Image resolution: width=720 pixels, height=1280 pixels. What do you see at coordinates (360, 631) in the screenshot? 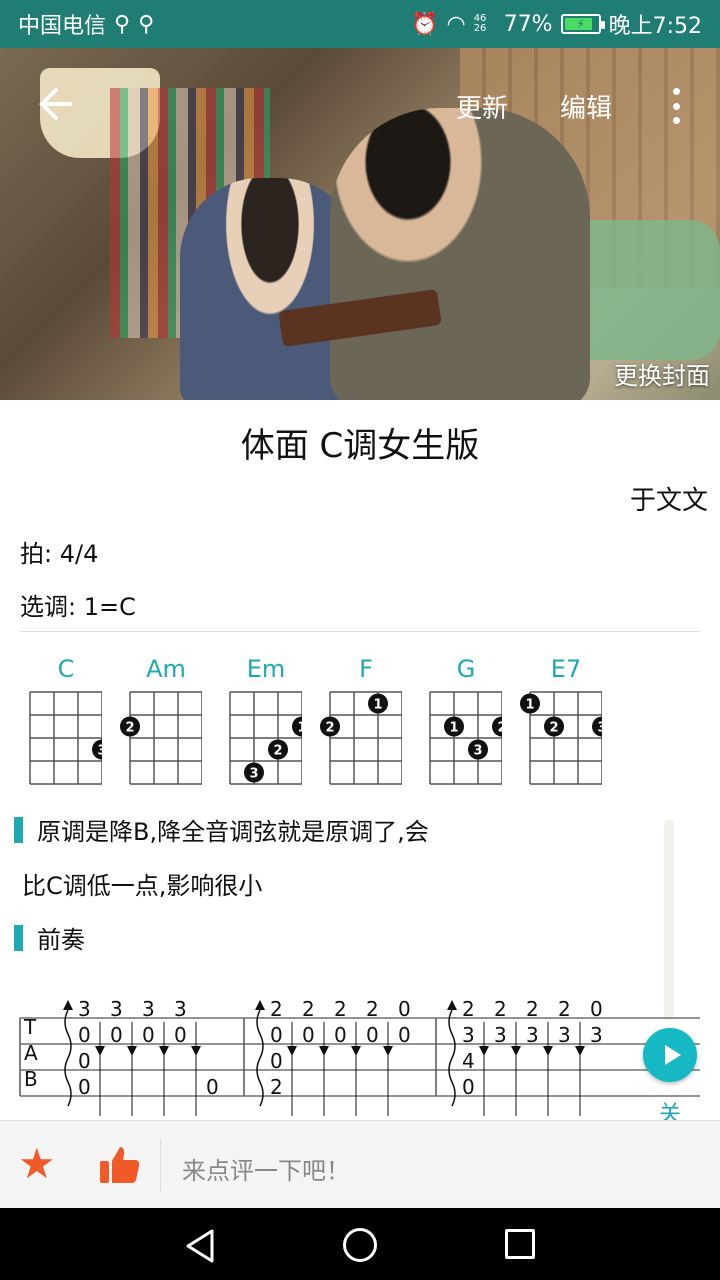
I see `divider` at bounding box center [360, 631].